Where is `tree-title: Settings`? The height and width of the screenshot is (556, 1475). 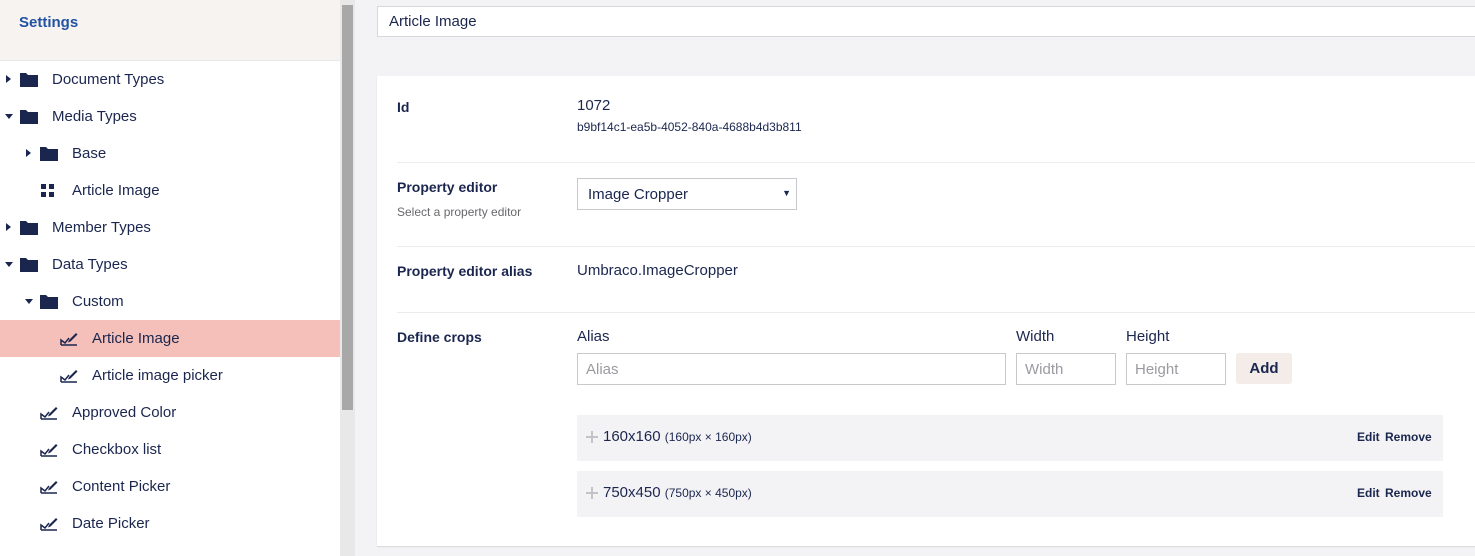
tree-title: Settings is located at coordinates (48, 22).